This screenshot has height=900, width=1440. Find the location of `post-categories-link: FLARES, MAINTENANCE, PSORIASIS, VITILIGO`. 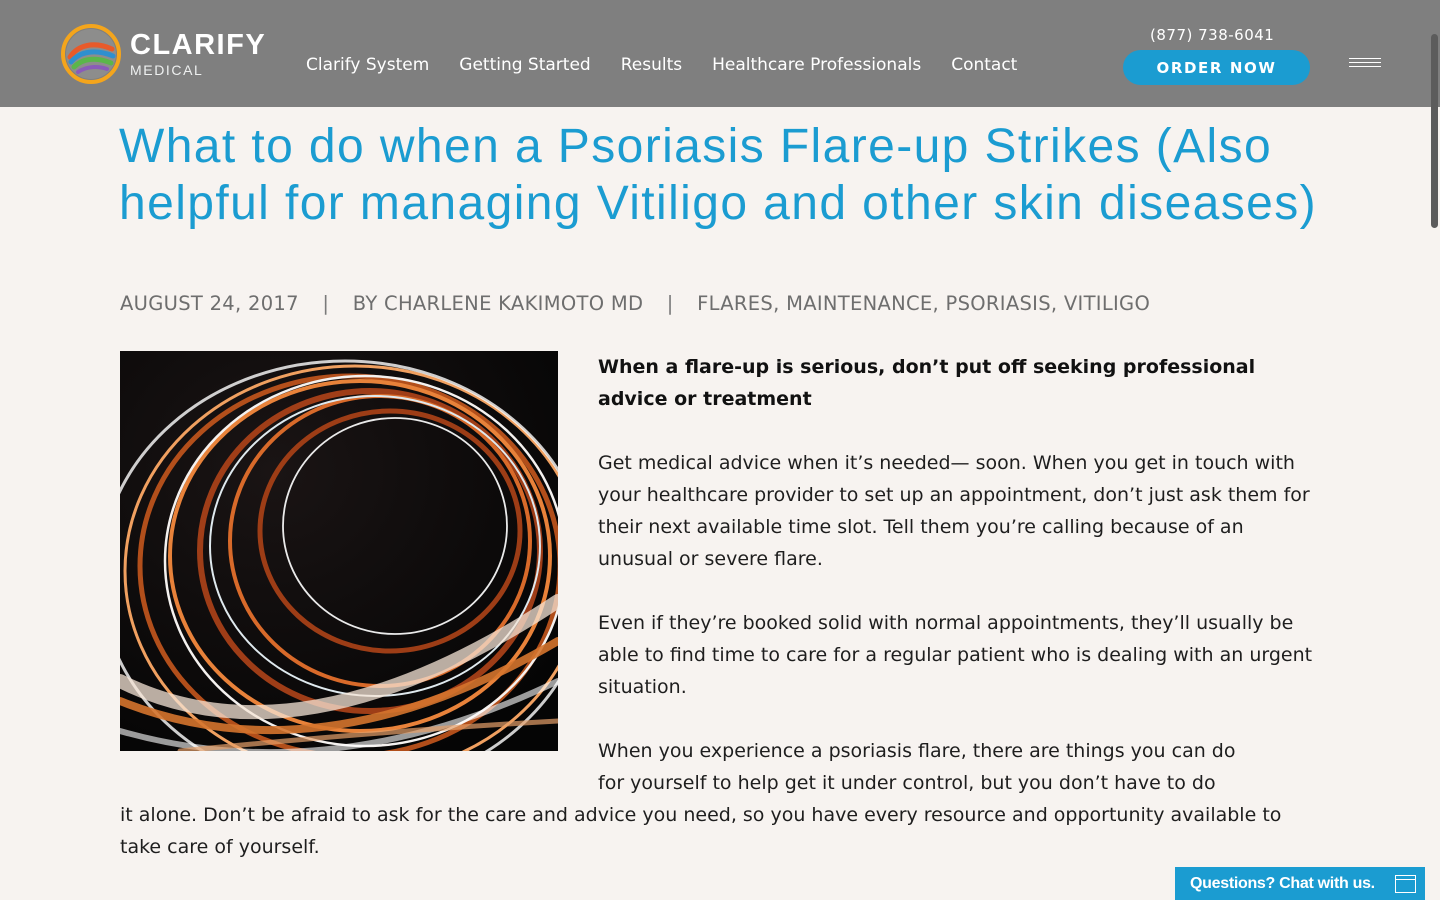

post-categories-link: FLARES, MAINTENANCE, PSORIASIS, VITILIGO is located at coordinates (923, 303).